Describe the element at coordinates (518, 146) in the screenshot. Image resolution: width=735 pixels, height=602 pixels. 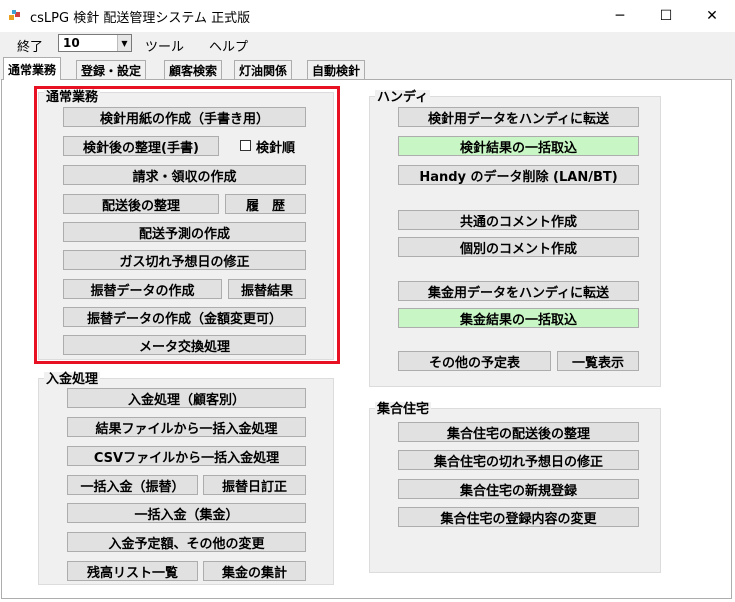
I see `import-meter-result-button: 検針結果の一括取込` at that location.